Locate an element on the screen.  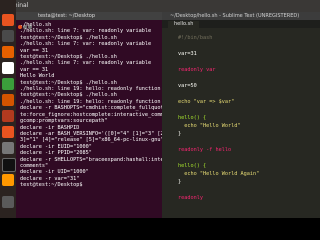
impress-icon is located at coordinates (8, 100).